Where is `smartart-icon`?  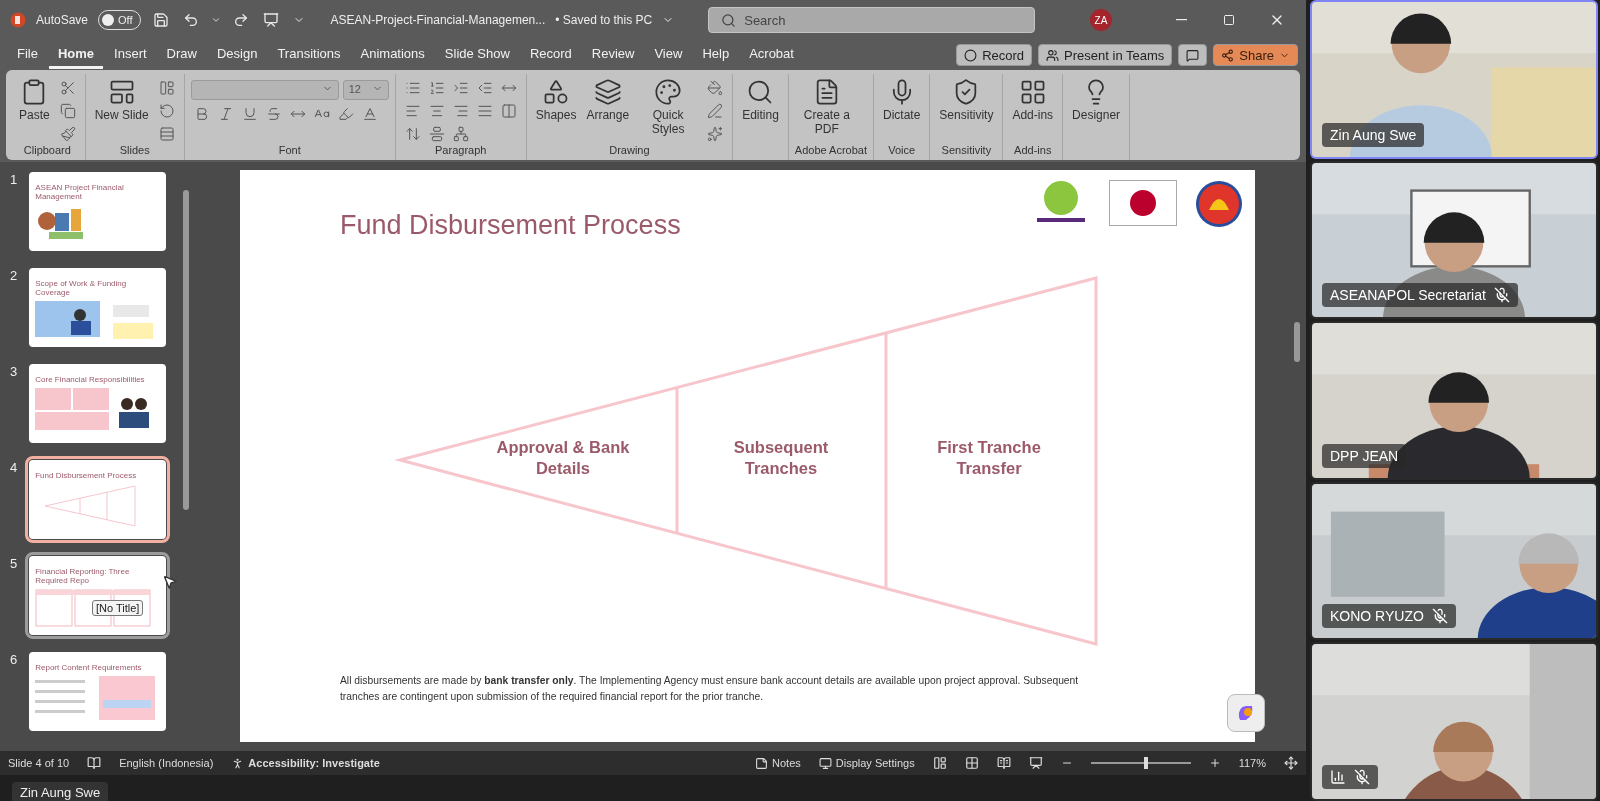
smartart-icon is located at coordinates (460, 134).